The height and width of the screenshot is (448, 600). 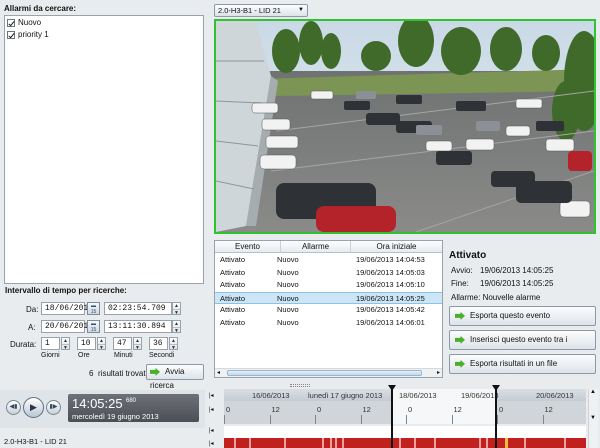 What do you see at coordinates (176, 326) in the screenshot?
I see `to-time-spinner: ▲ ▼` at bounding box center [176, 326].